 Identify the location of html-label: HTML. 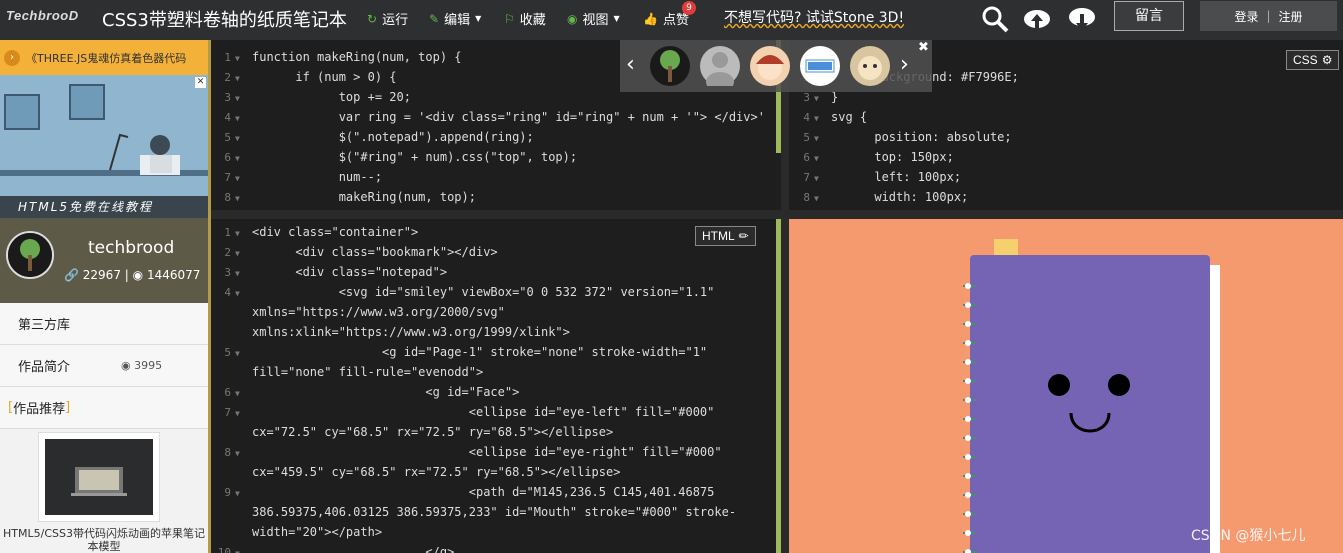
(718, 236).